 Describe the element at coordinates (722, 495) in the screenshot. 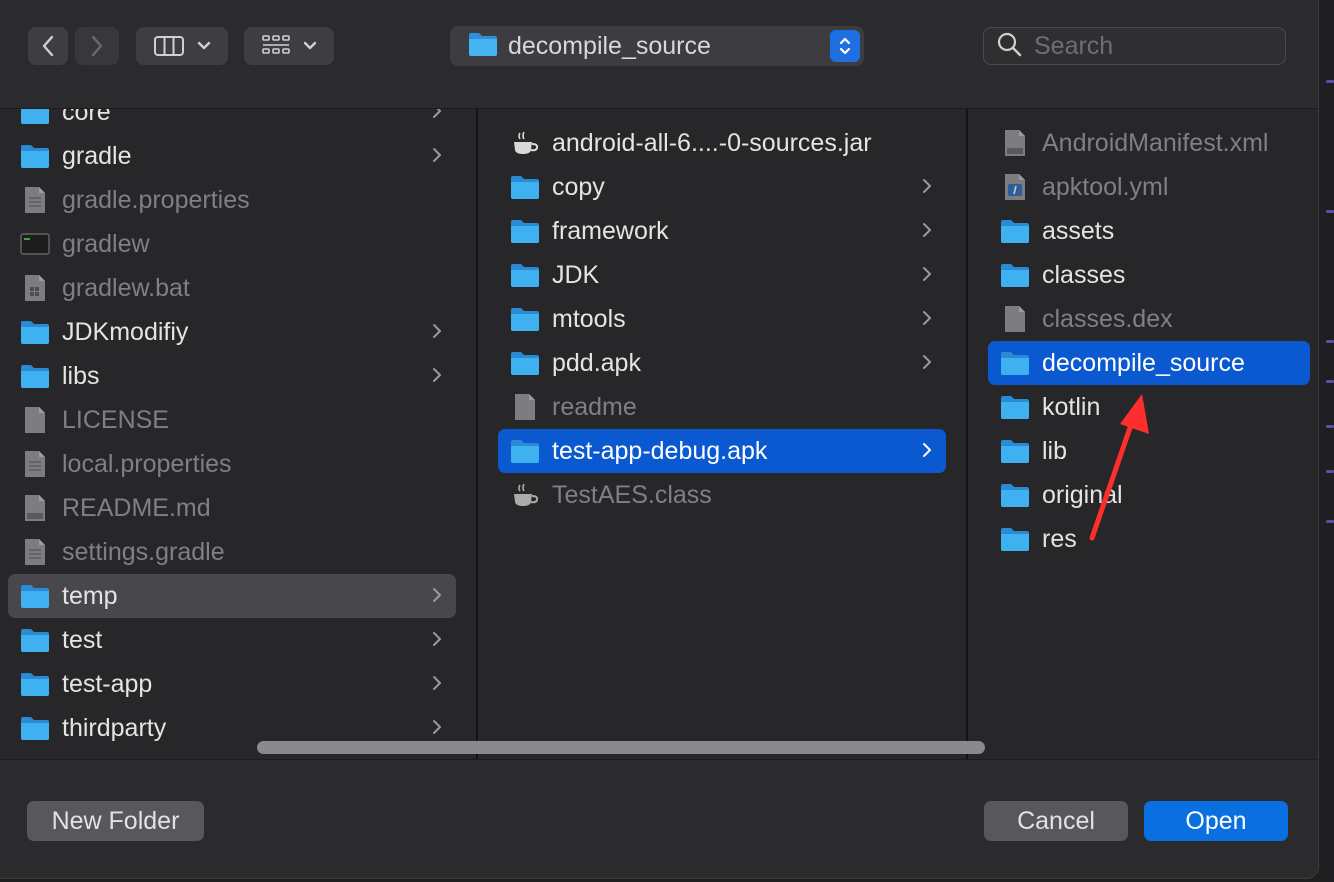

I see `file-row: TestAES.class` at that location.